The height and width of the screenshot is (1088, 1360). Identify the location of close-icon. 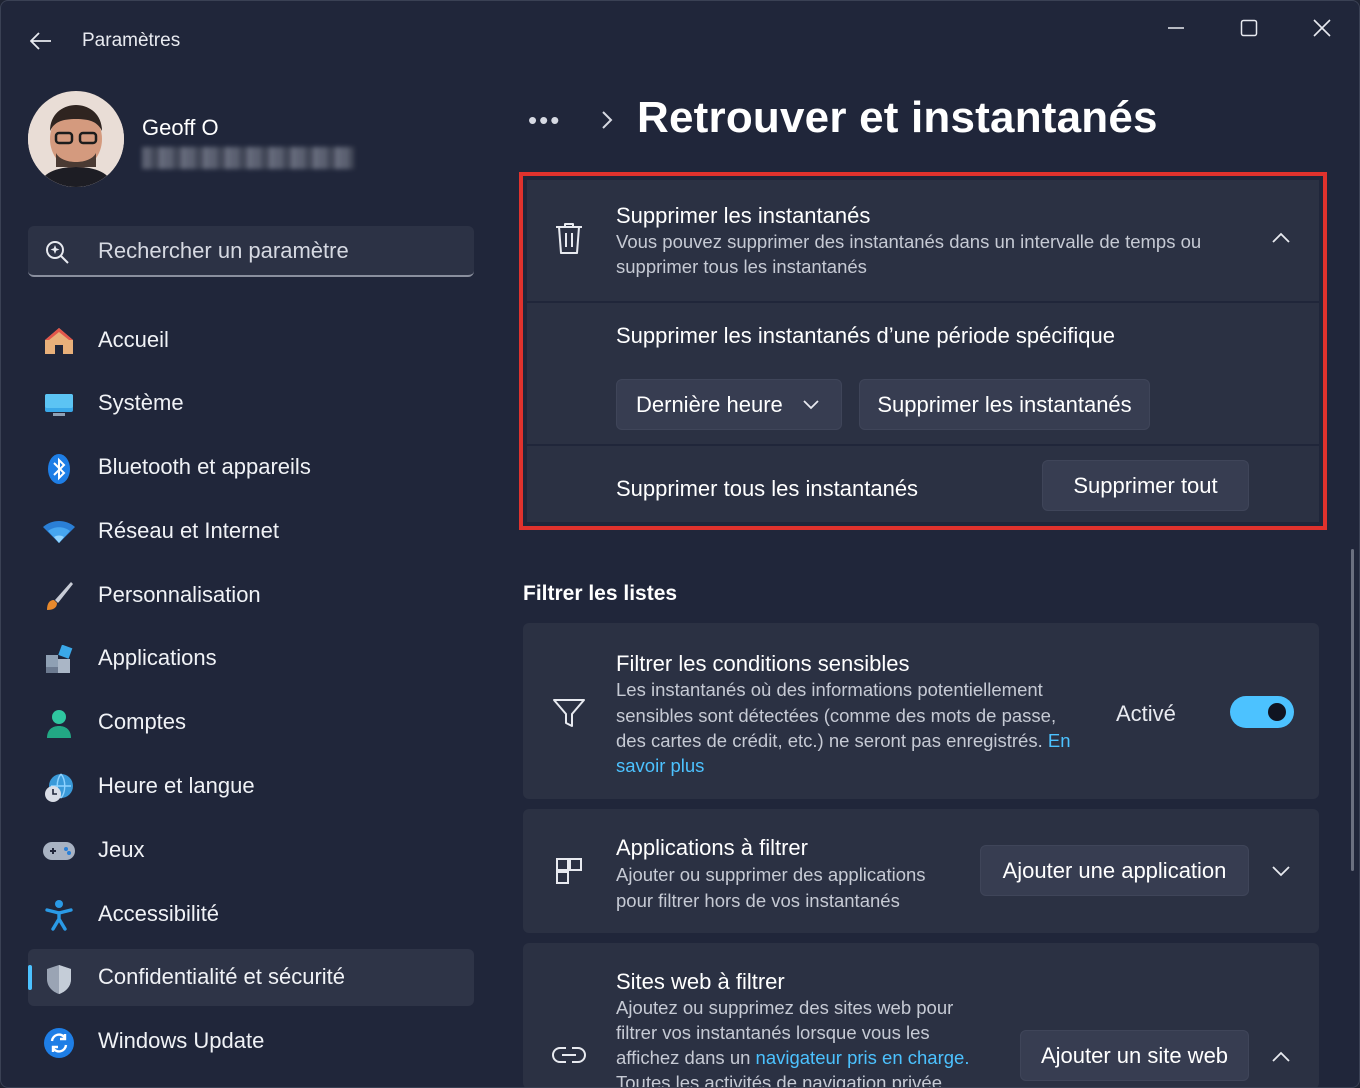
(1322, 28).